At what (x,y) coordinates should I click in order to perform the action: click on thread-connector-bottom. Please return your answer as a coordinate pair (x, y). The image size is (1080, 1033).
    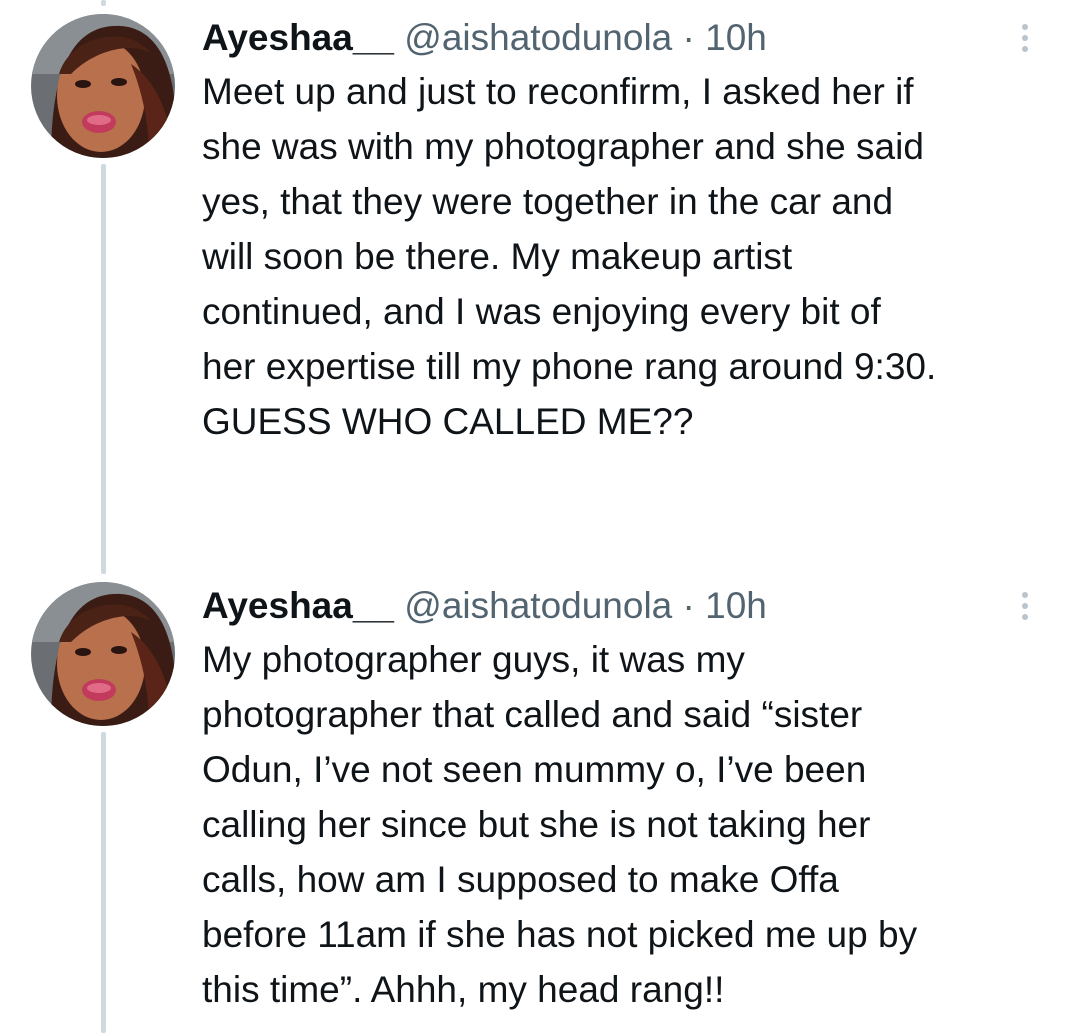
    Looking at the image, I should click on (103, 882).